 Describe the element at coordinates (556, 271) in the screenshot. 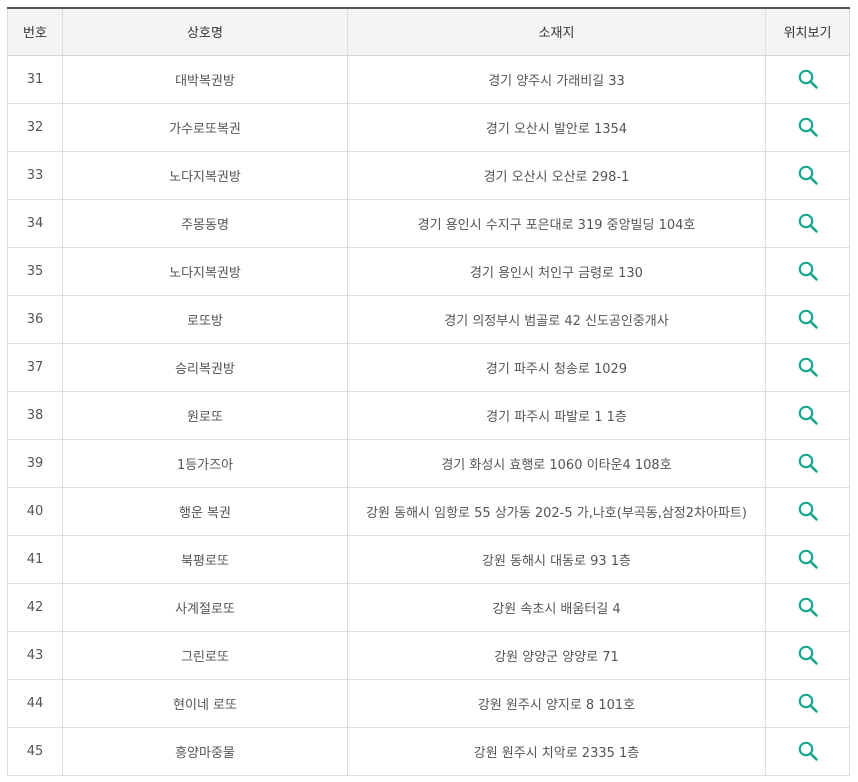

I see `row-address: 경기 용인시 처인구 금령로 130` at that location.